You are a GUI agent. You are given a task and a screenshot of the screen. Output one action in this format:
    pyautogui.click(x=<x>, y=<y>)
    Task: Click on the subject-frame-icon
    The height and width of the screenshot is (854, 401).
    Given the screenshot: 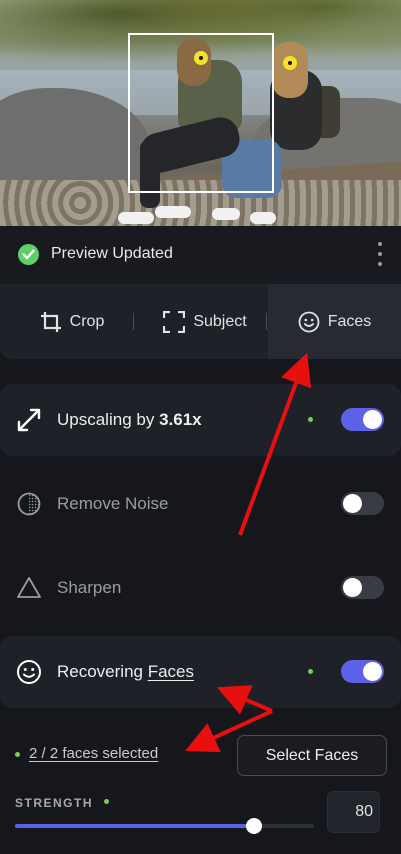 What is the action you would take?
    pyautogui.click(x=174, y=321)
    